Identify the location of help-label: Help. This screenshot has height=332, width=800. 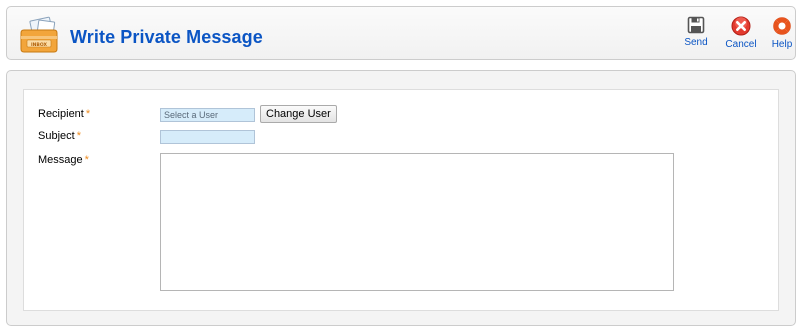
(782, 44).